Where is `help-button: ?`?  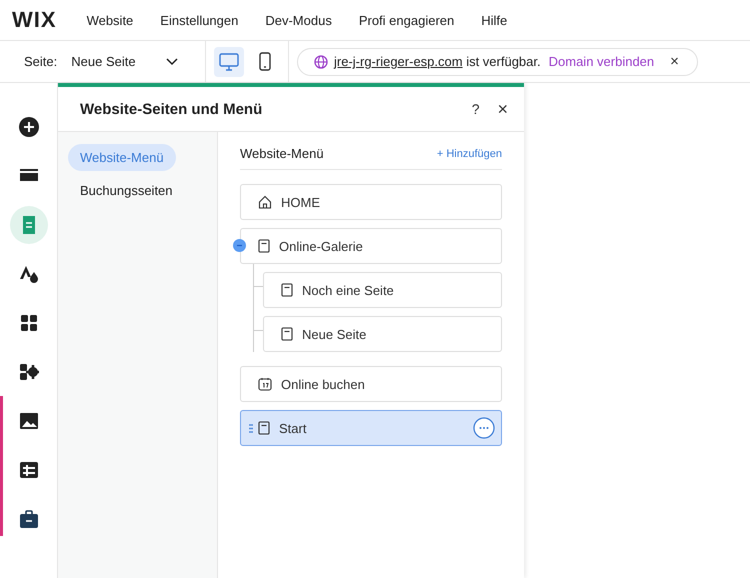
help-button: ? is located at coordinates (476, 109).